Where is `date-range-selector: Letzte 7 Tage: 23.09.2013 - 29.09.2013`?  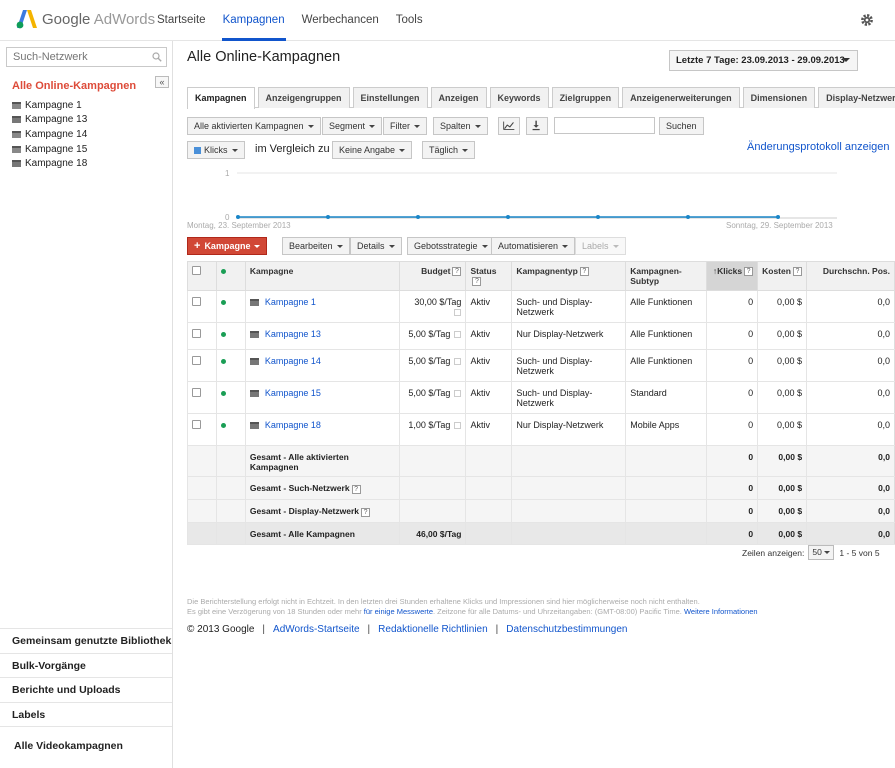
date-range-selector: Letzte 7 Tage: 23.09.2013 - 29.09.2013 is located at coordinates (763, 60).